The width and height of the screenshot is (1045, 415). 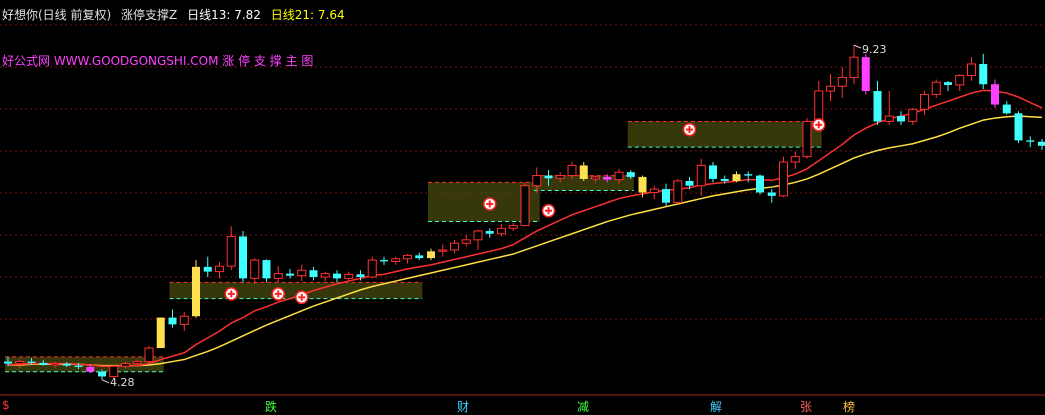 What do you see at coordinates (463, 406) in the screenshot?
I see `event-mark: 财` at bounding box center [463, 406].